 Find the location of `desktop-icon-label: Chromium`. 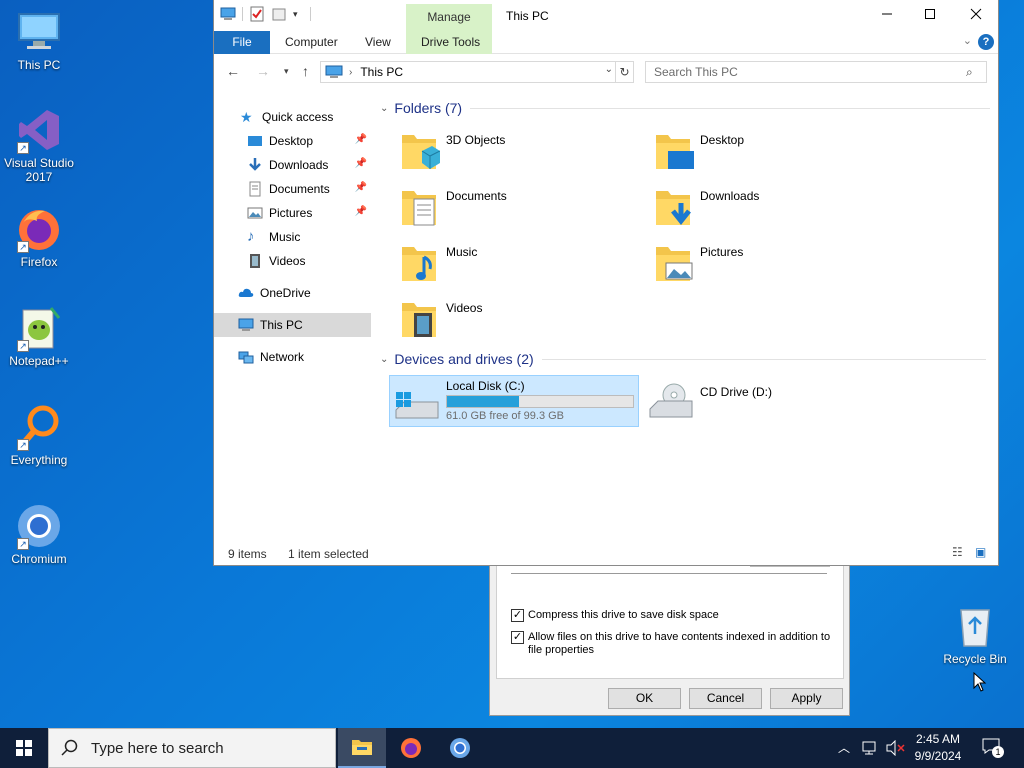

desktop-icon-label: Chromium is located at coordinates (39, 559).